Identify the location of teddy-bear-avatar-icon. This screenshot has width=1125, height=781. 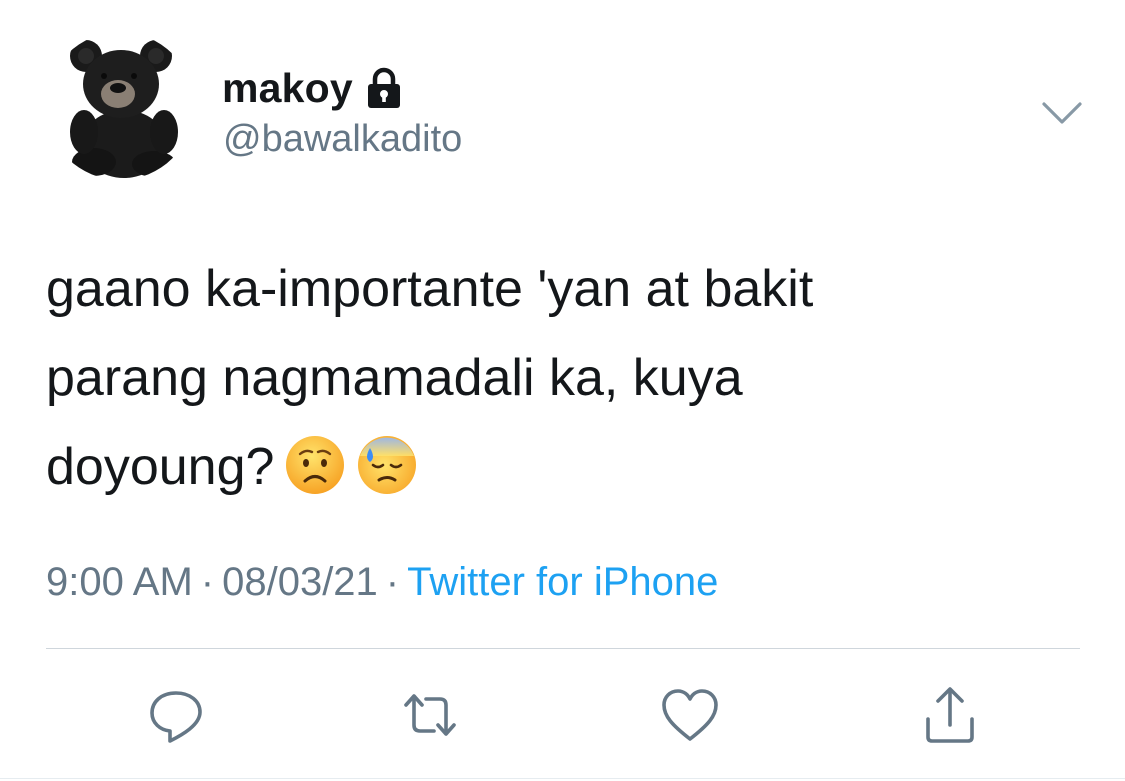
(120, 106).